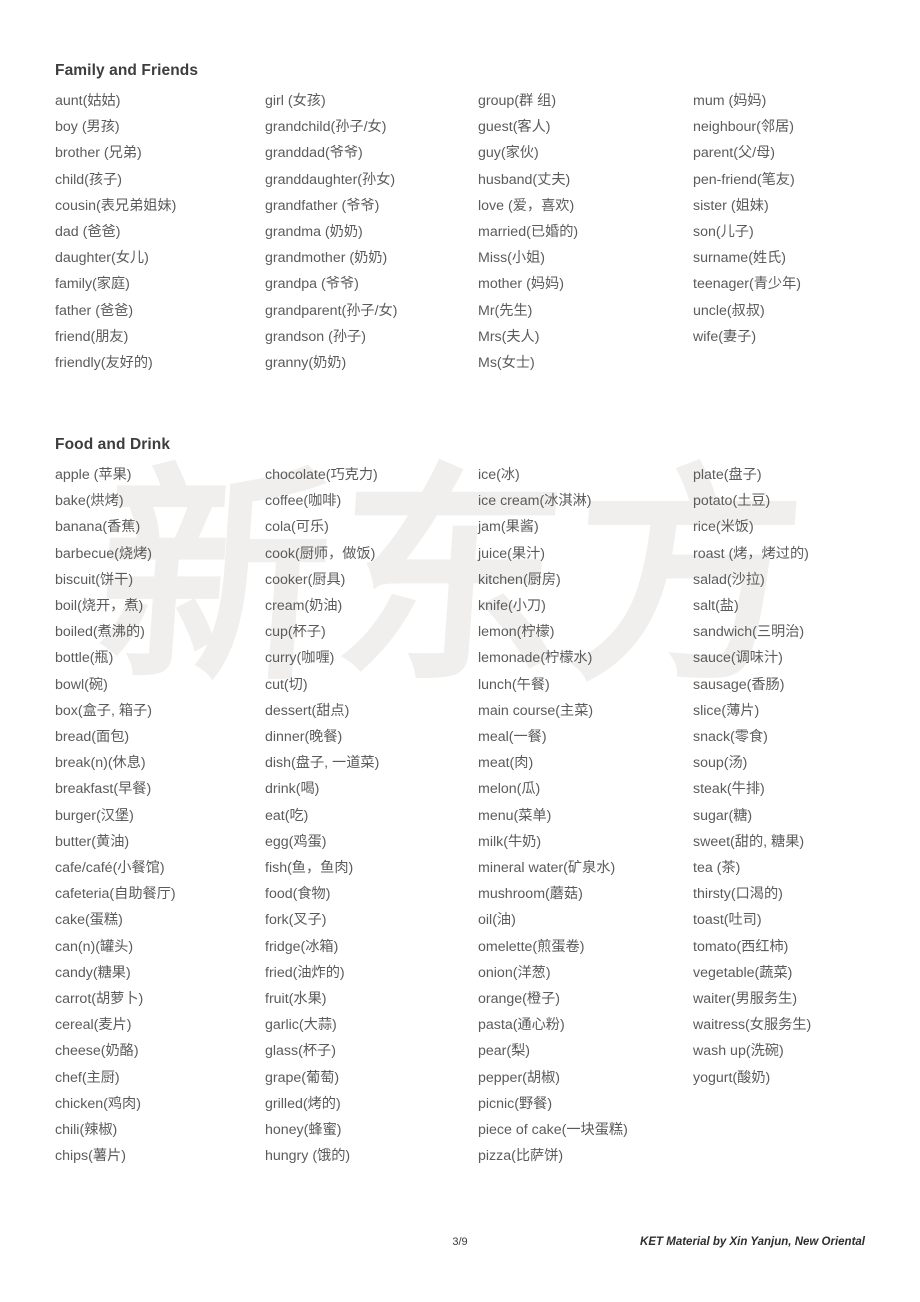 This screenshot has height=1302, width=920. I want to click on vocab-entry: cousin(表兄弟姐妹), so click(116, 205).